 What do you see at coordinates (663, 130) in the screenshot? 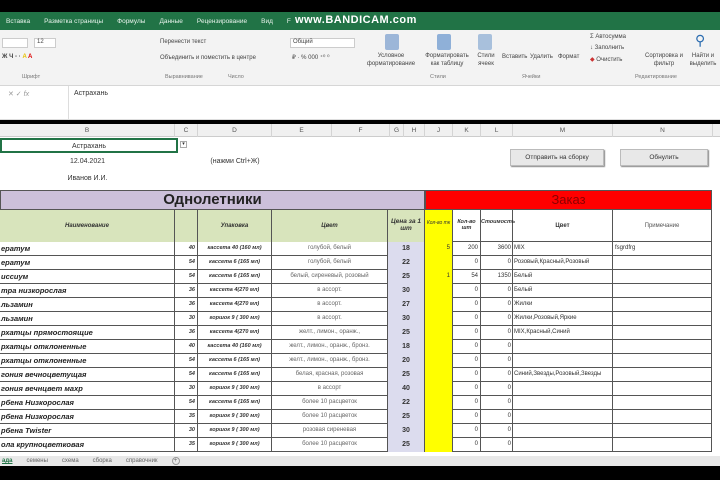
I see `col-n: N` at bounding box center [663, 130].